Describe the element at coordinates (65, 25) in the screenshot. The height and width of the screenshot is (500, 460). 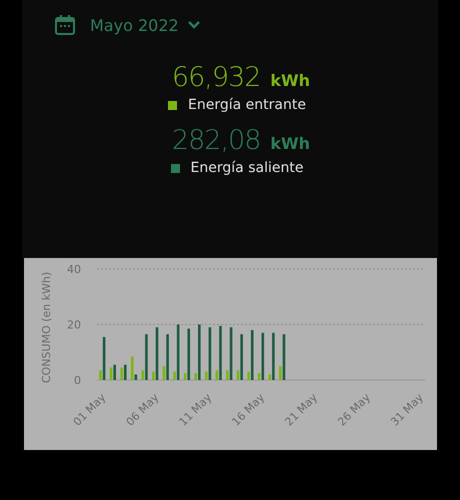
I see `calendar-icon` at that location.